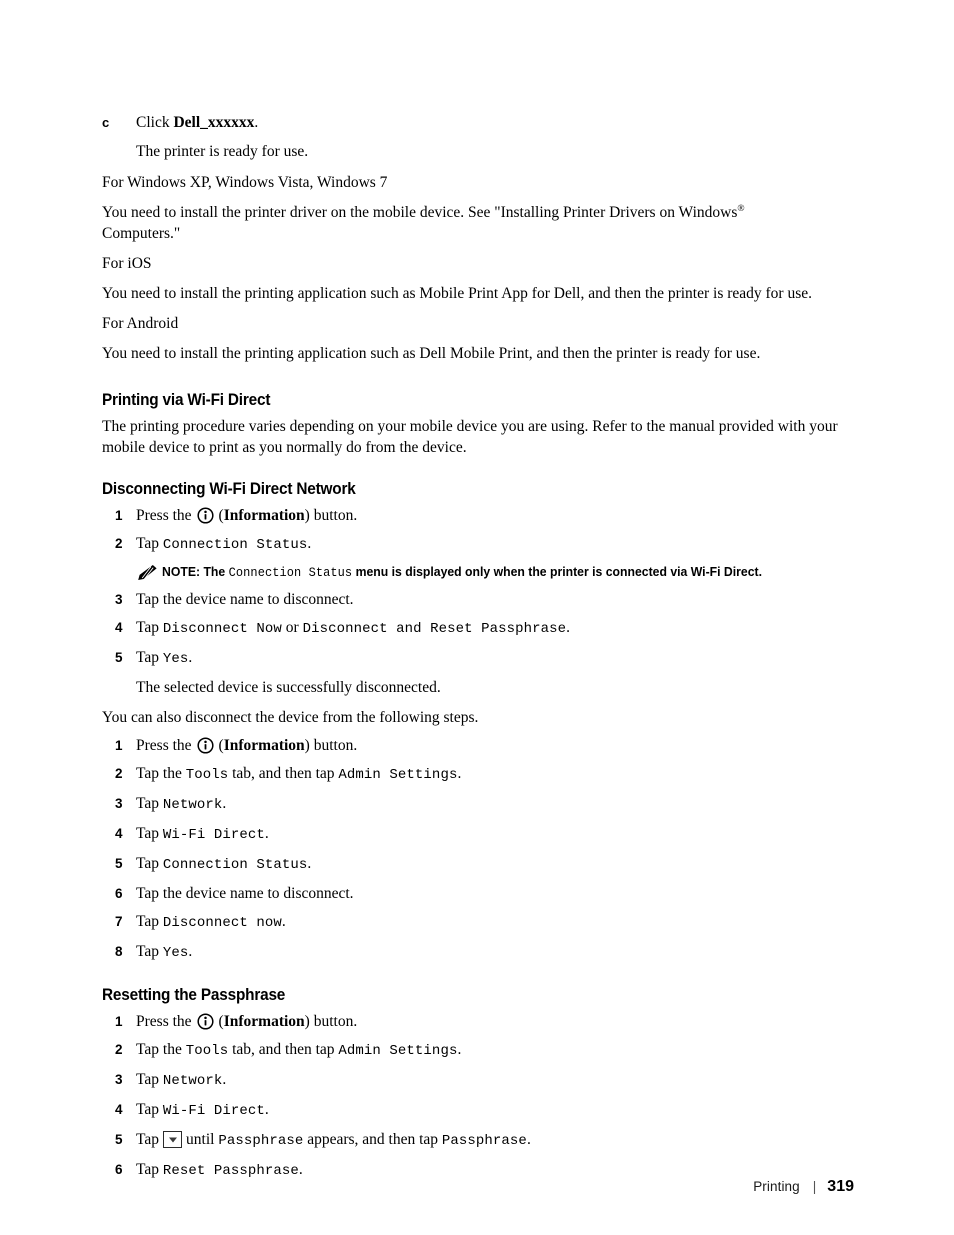  I want to click on step-text-pre: Tap the, so click(161, 773).